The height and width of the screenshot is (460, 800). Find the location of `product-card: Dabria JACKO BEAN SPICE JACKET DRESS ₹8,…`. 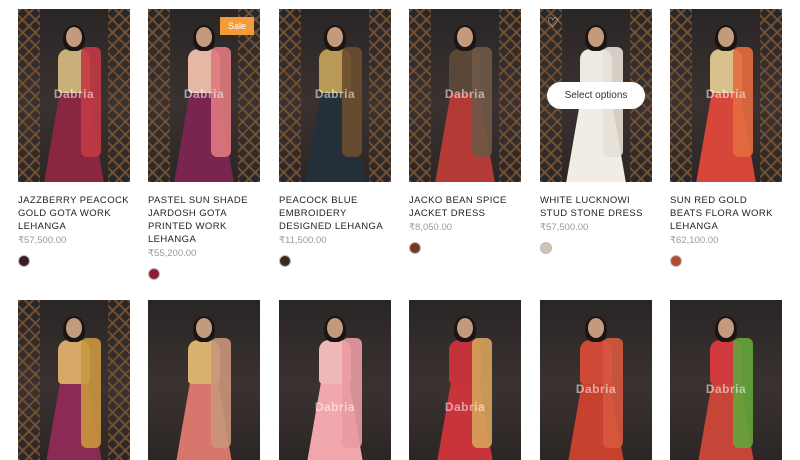

product-card: Dabria JACKO BEAN SPICE JACKET DRESS ₹8,… is located at coordinates (465, 131).